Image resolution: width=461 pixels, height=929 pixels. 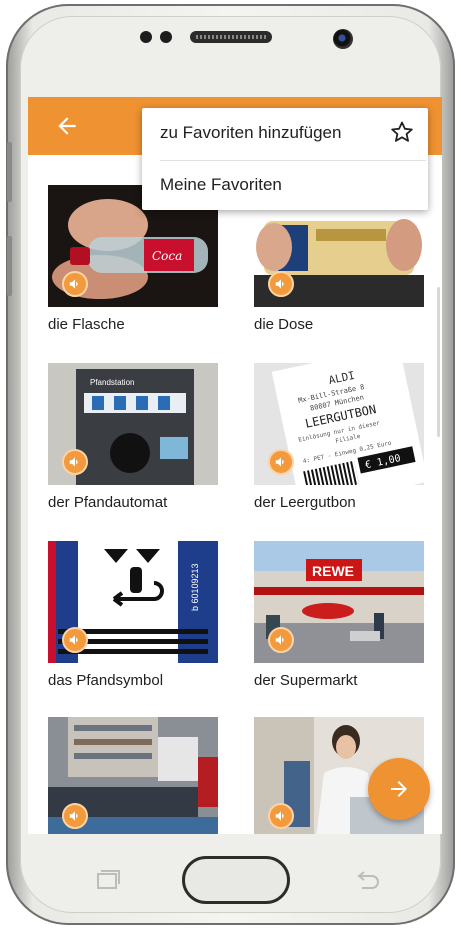 What do you see at coordinates (367, 880) in the screenshot?
I see `back-key-icon` at bounding box center [367, 880].